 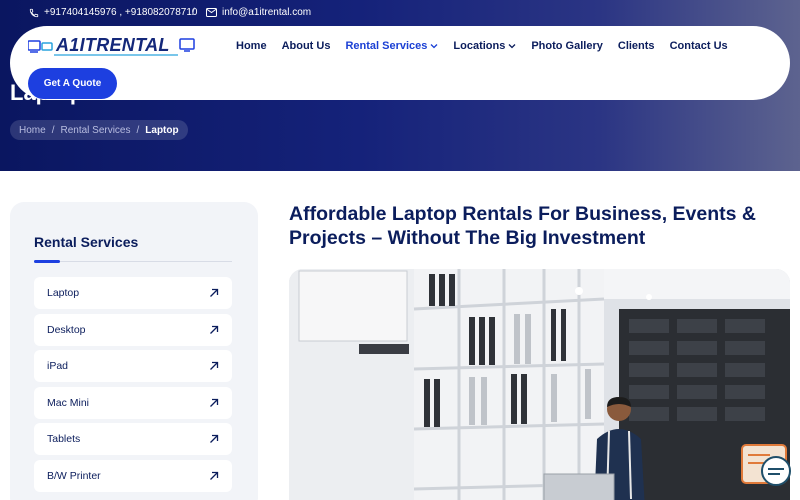 I want to click on get-a-quote-button: Get A Quote, so click(x=72, y=83).